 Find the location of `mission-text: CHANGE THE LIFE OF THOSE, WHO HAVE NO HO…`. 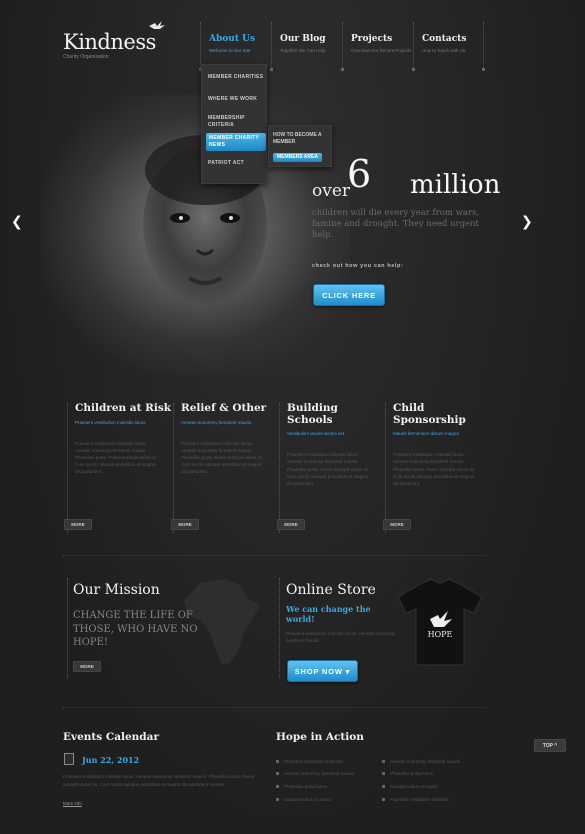

mission-text: CHANGE THE LIFE OF THOSE, WHO HAVE NO HO… is located at coordinates (135, 629).